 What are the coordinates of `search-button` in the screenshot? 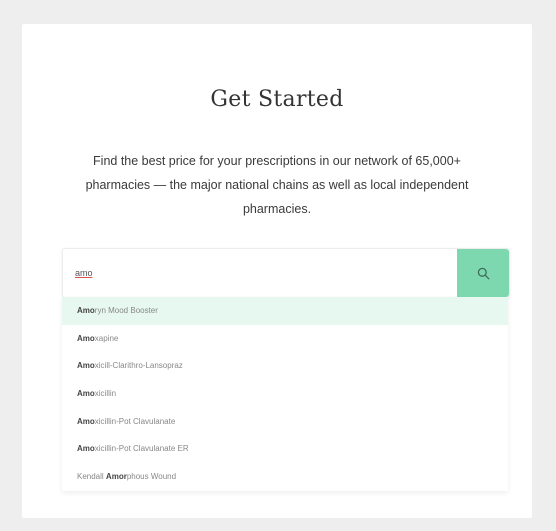 It's located at (483, 273).